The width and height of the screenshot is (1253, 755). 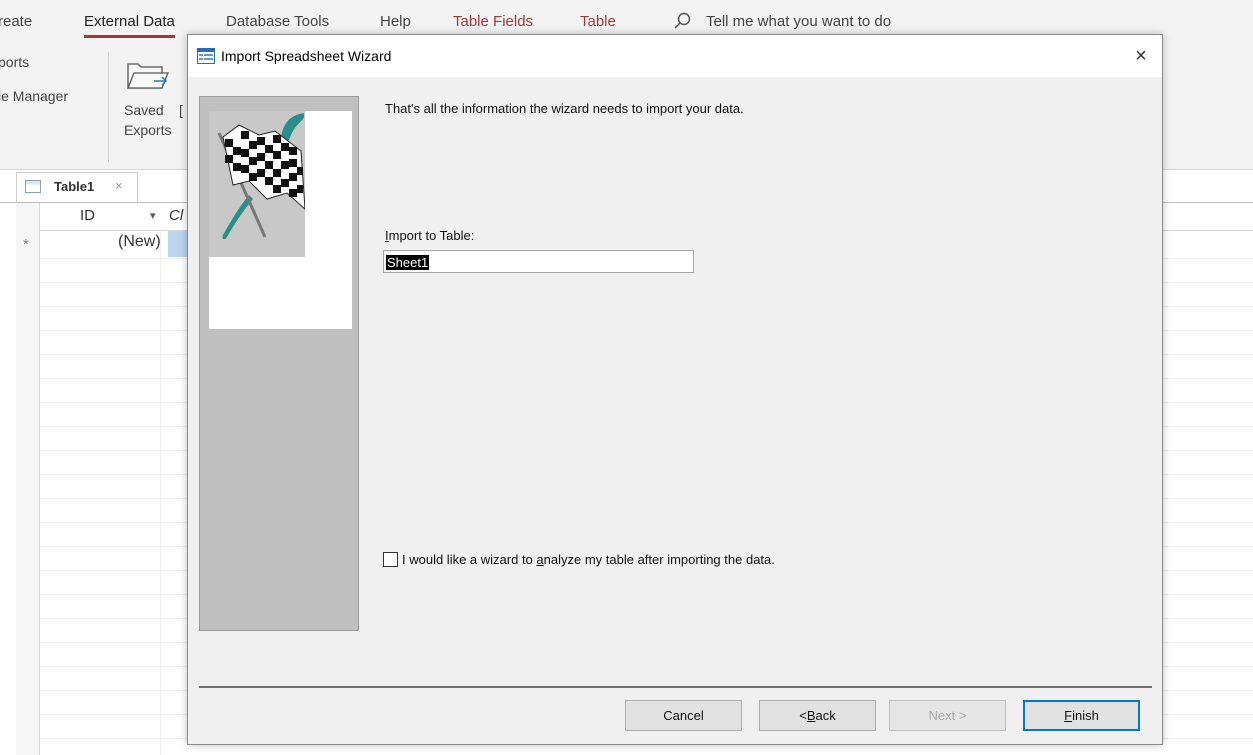 What do you see at coordinates (803, 715) in the screenshot?
I see `back-label-pre: <` at bounding box center [803, 715].